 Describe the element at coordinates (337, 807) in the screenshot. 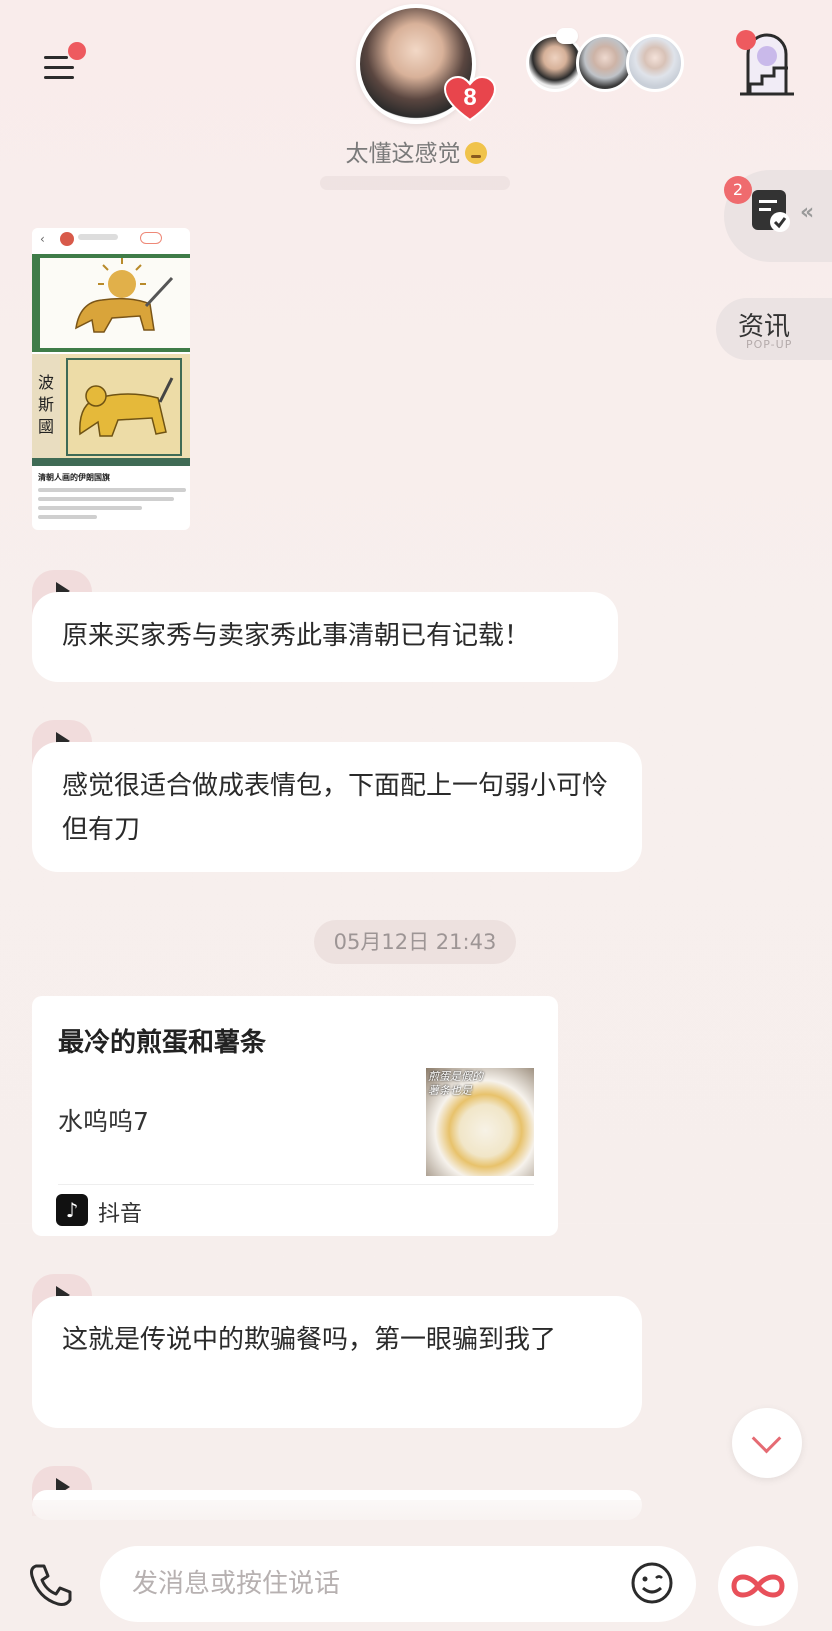

I see `message-bubble: 感觉很适合做成表情包，下面配上一句弱小可怜但有刀` at that location.